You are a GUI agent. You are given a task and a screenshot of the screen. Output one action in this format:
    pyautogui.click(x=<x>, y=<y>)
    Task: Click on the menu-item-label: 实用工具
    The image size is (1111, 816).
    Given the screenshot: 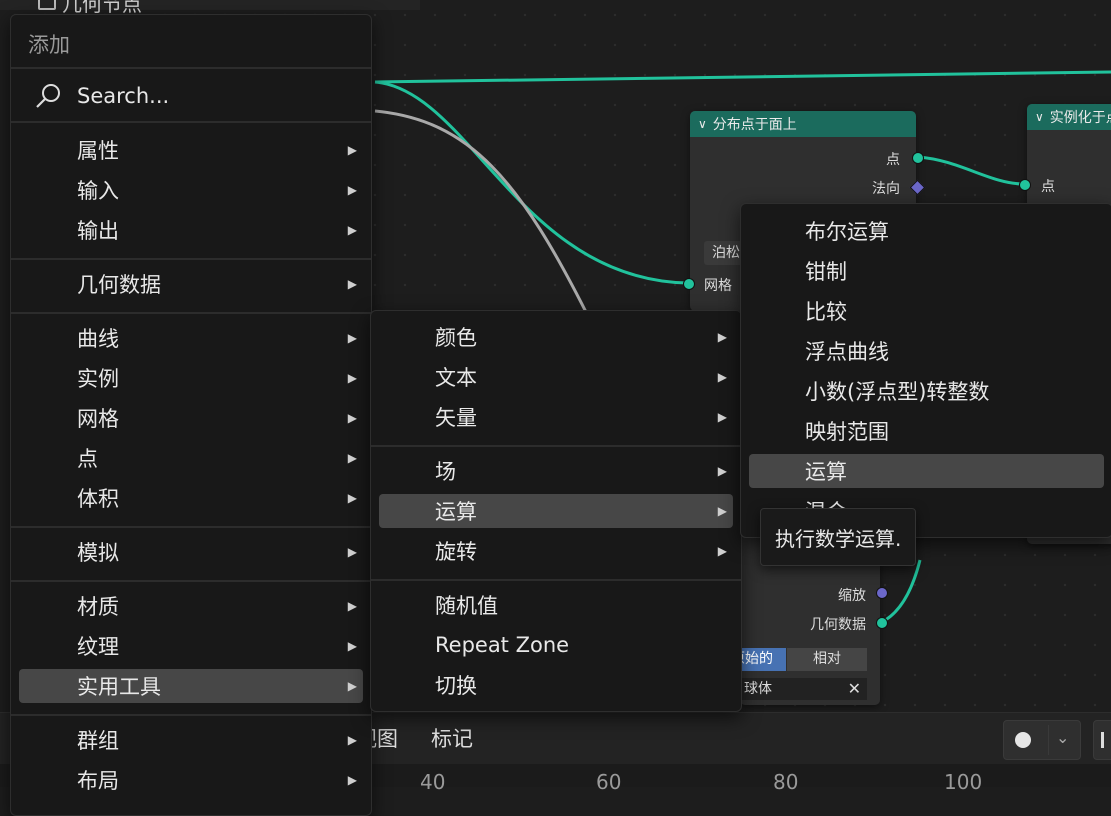 What is the action you would take?
    pyautogui.click(x=119, y=687)
    